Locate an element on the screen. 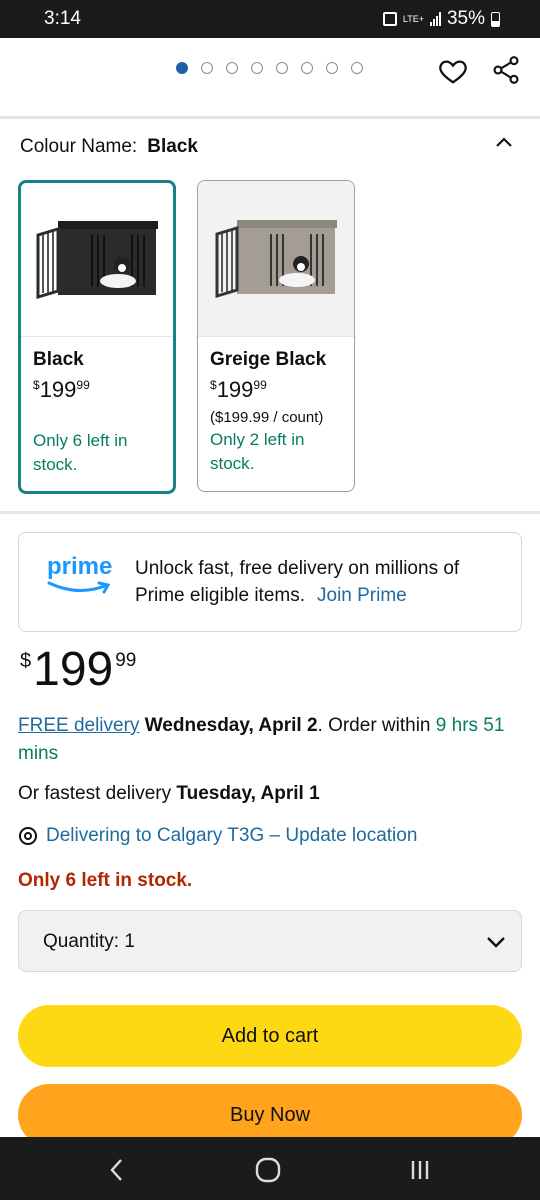 The width and height of the screenshot is (540, 1200). swatch-stock: Only 6 left in stock. is located at coordinates (80, 452).